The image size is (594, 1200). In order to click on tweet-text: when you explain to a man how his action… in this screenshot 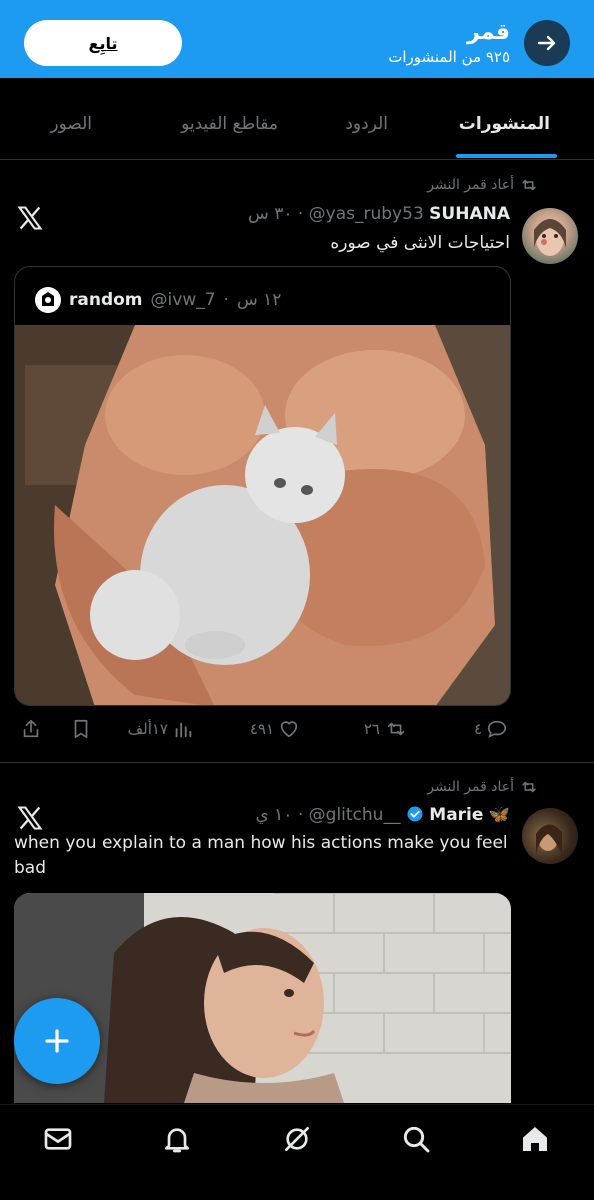, I will do `click(261, 855)`.